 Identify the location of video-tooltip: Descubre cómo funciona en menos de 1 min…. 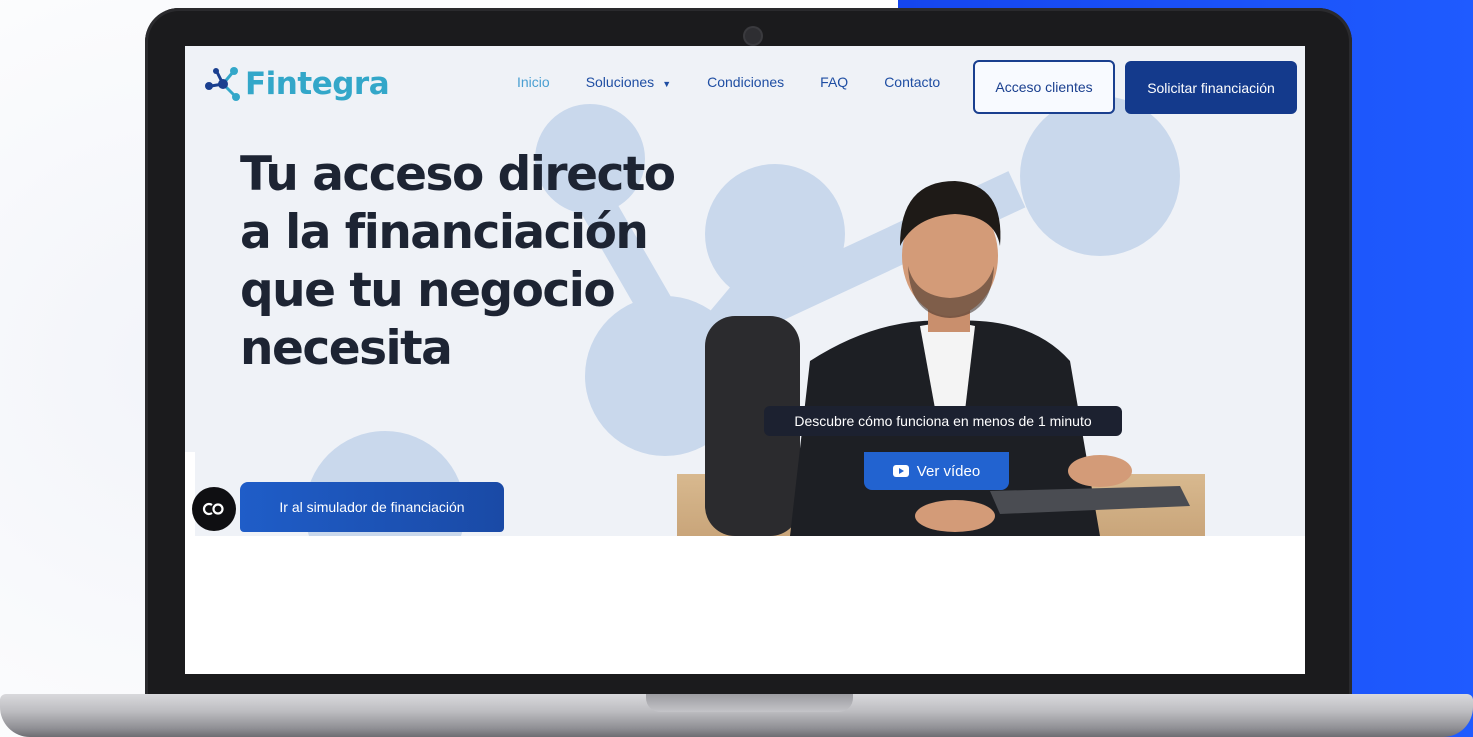
(943, 421).